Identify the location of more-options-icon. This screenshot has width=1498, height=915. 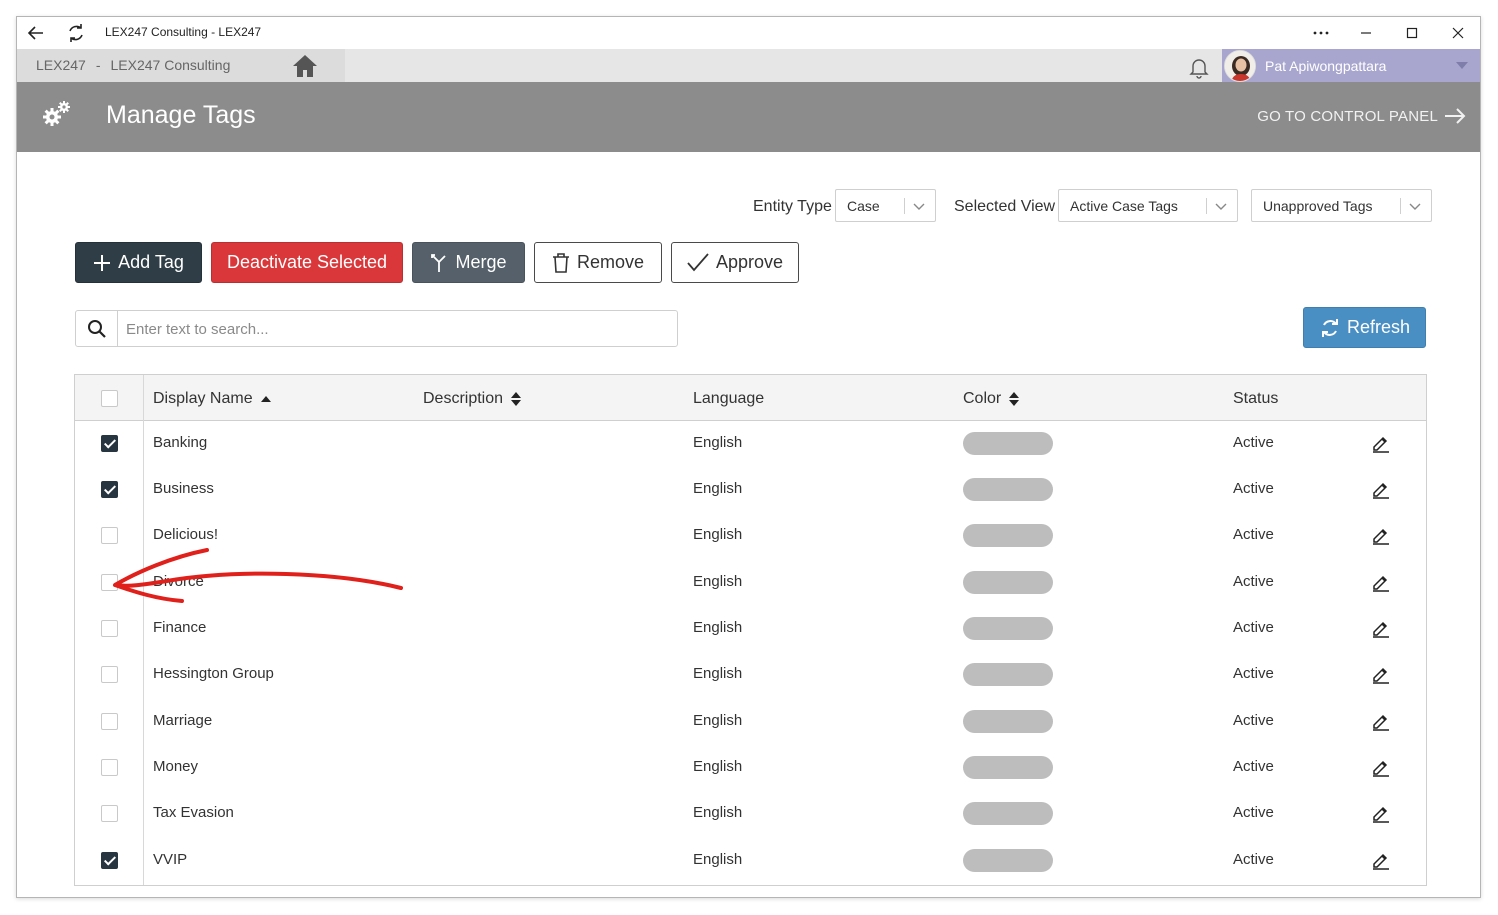
(1321, 33).